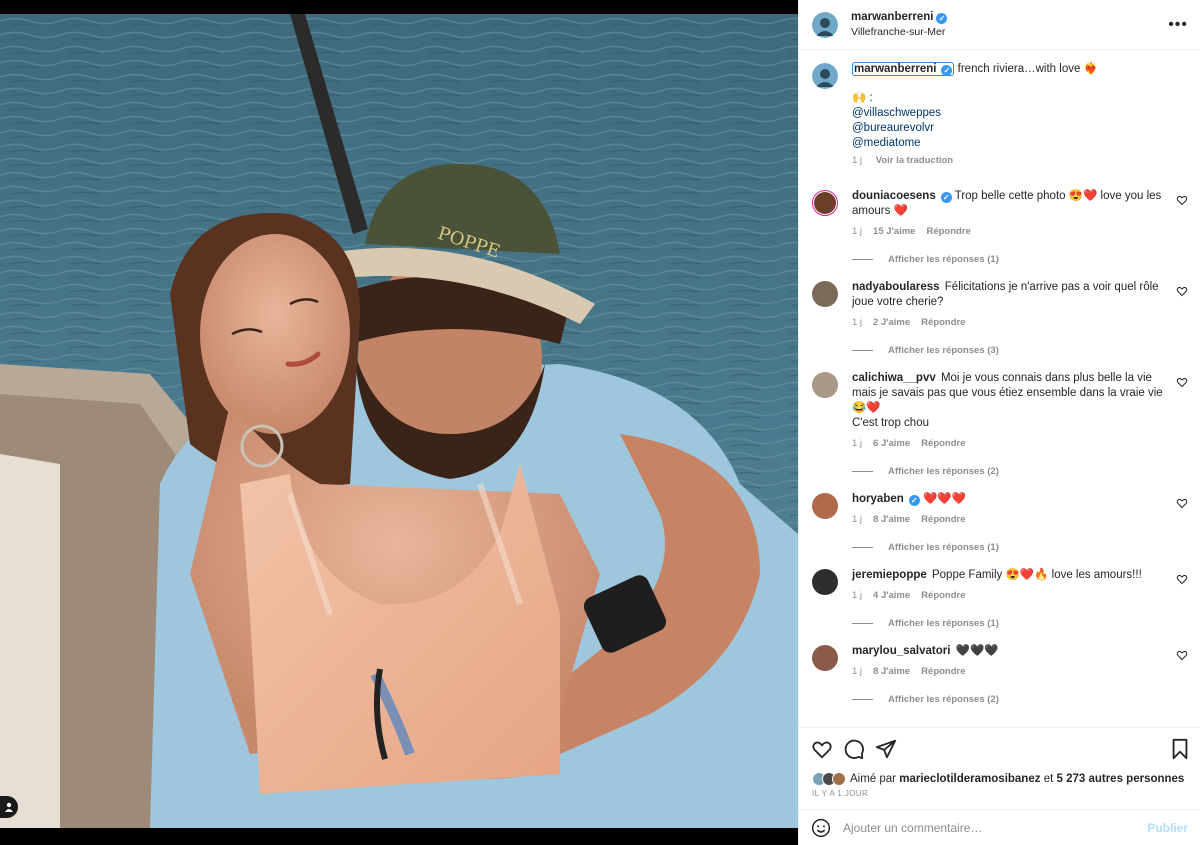 Image resolution: width=1200 pixels, height=845 pixels. What do you see at coordinates (894, 378) in the screenshot?
I see `commenter-username: calichiwa__pvv` at bounding box center [894, 378].